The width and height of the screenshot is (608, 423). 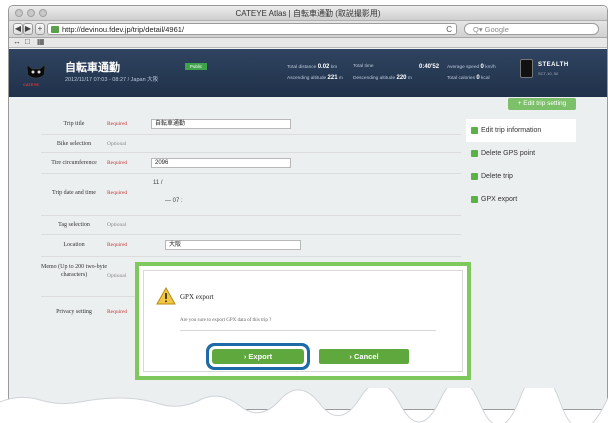 What do you see at coordinates (308, 330) in the screenshot?
I see `dialog-divider` at bounding box center [308, 330].